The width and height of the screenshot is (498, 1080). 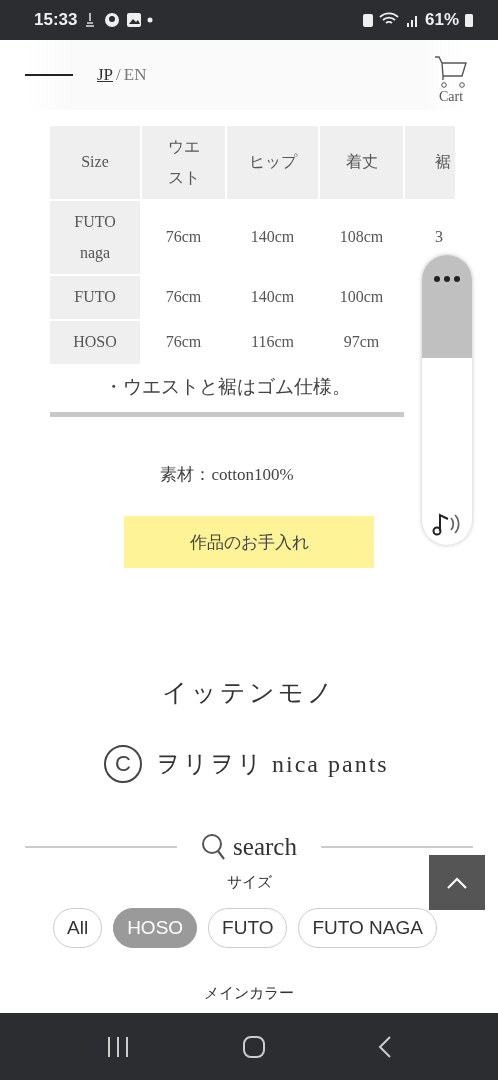 What do you see at coordinates (430, 162) in the screenshot?
I see `table-header-cell: 裾` at bounding box center [430, 162].